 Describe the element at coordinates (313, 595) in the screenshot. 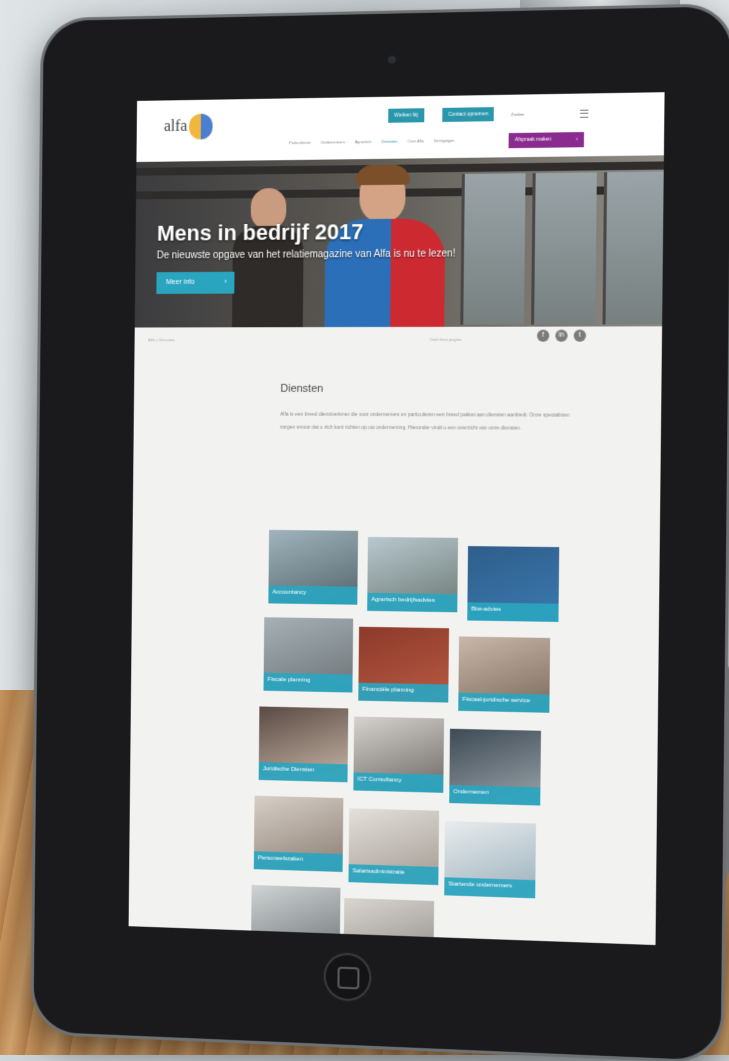

I see `tile-label: Accountancy` at that location.